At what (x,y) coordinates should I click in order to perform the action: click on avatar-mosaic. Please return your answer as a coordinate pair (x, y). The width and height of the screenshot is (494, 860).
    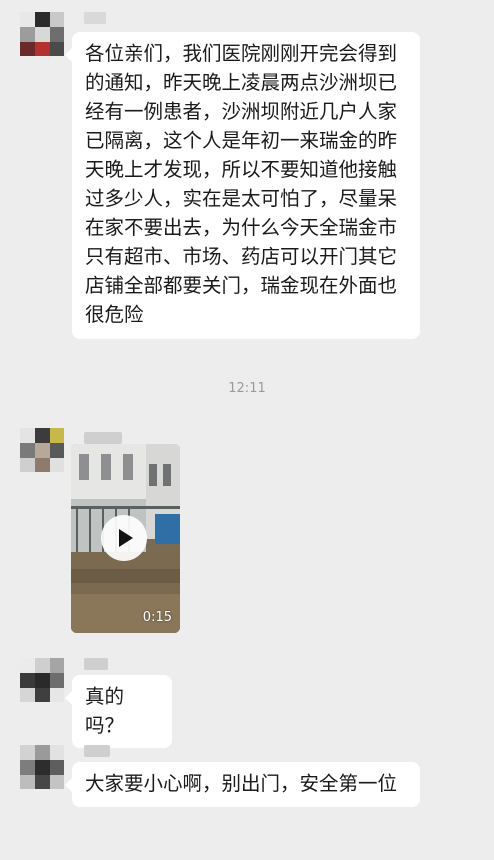
    Looking at the image, I should click on (27, 19).